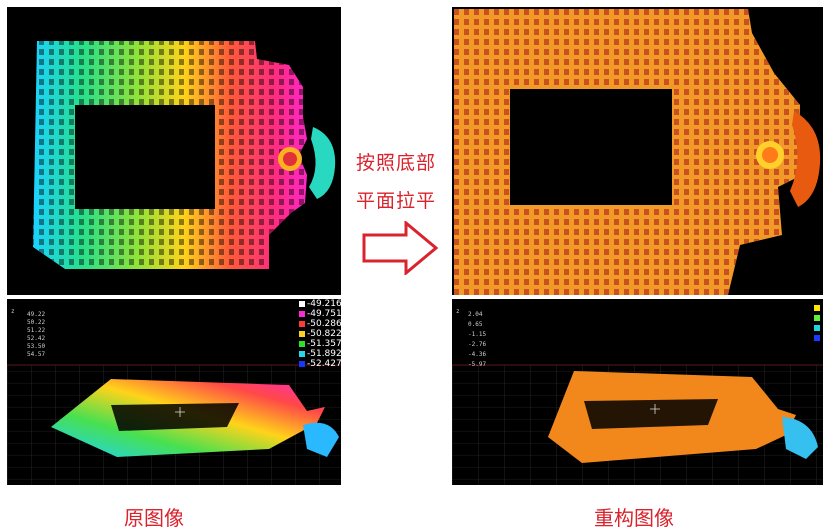  What do you see at coordinates (36, 314) in the screenshot?
I see `z-axis-value: 49.22` at bounding box center [36, 314].